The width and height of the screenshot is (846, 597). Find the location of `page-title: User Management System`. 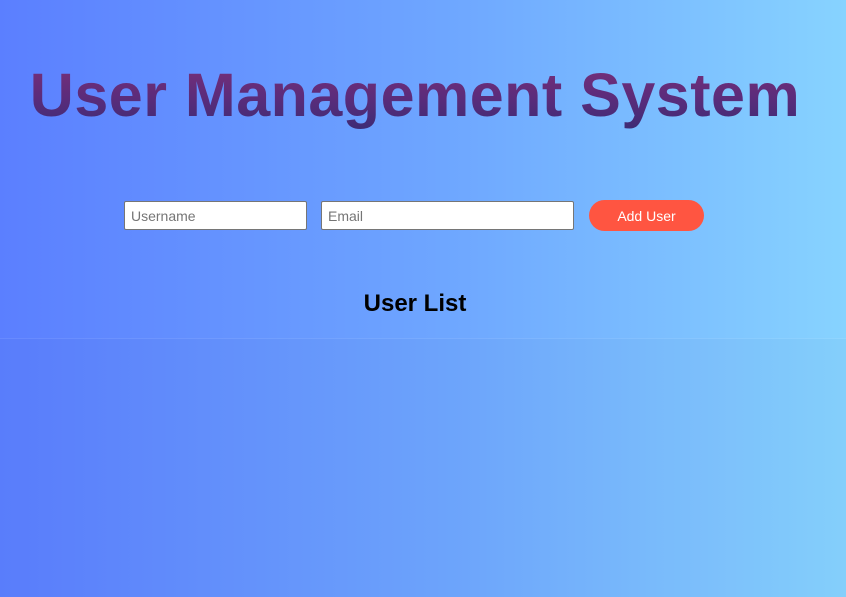

page-title: User Management System is located at coordinates (415, 95).